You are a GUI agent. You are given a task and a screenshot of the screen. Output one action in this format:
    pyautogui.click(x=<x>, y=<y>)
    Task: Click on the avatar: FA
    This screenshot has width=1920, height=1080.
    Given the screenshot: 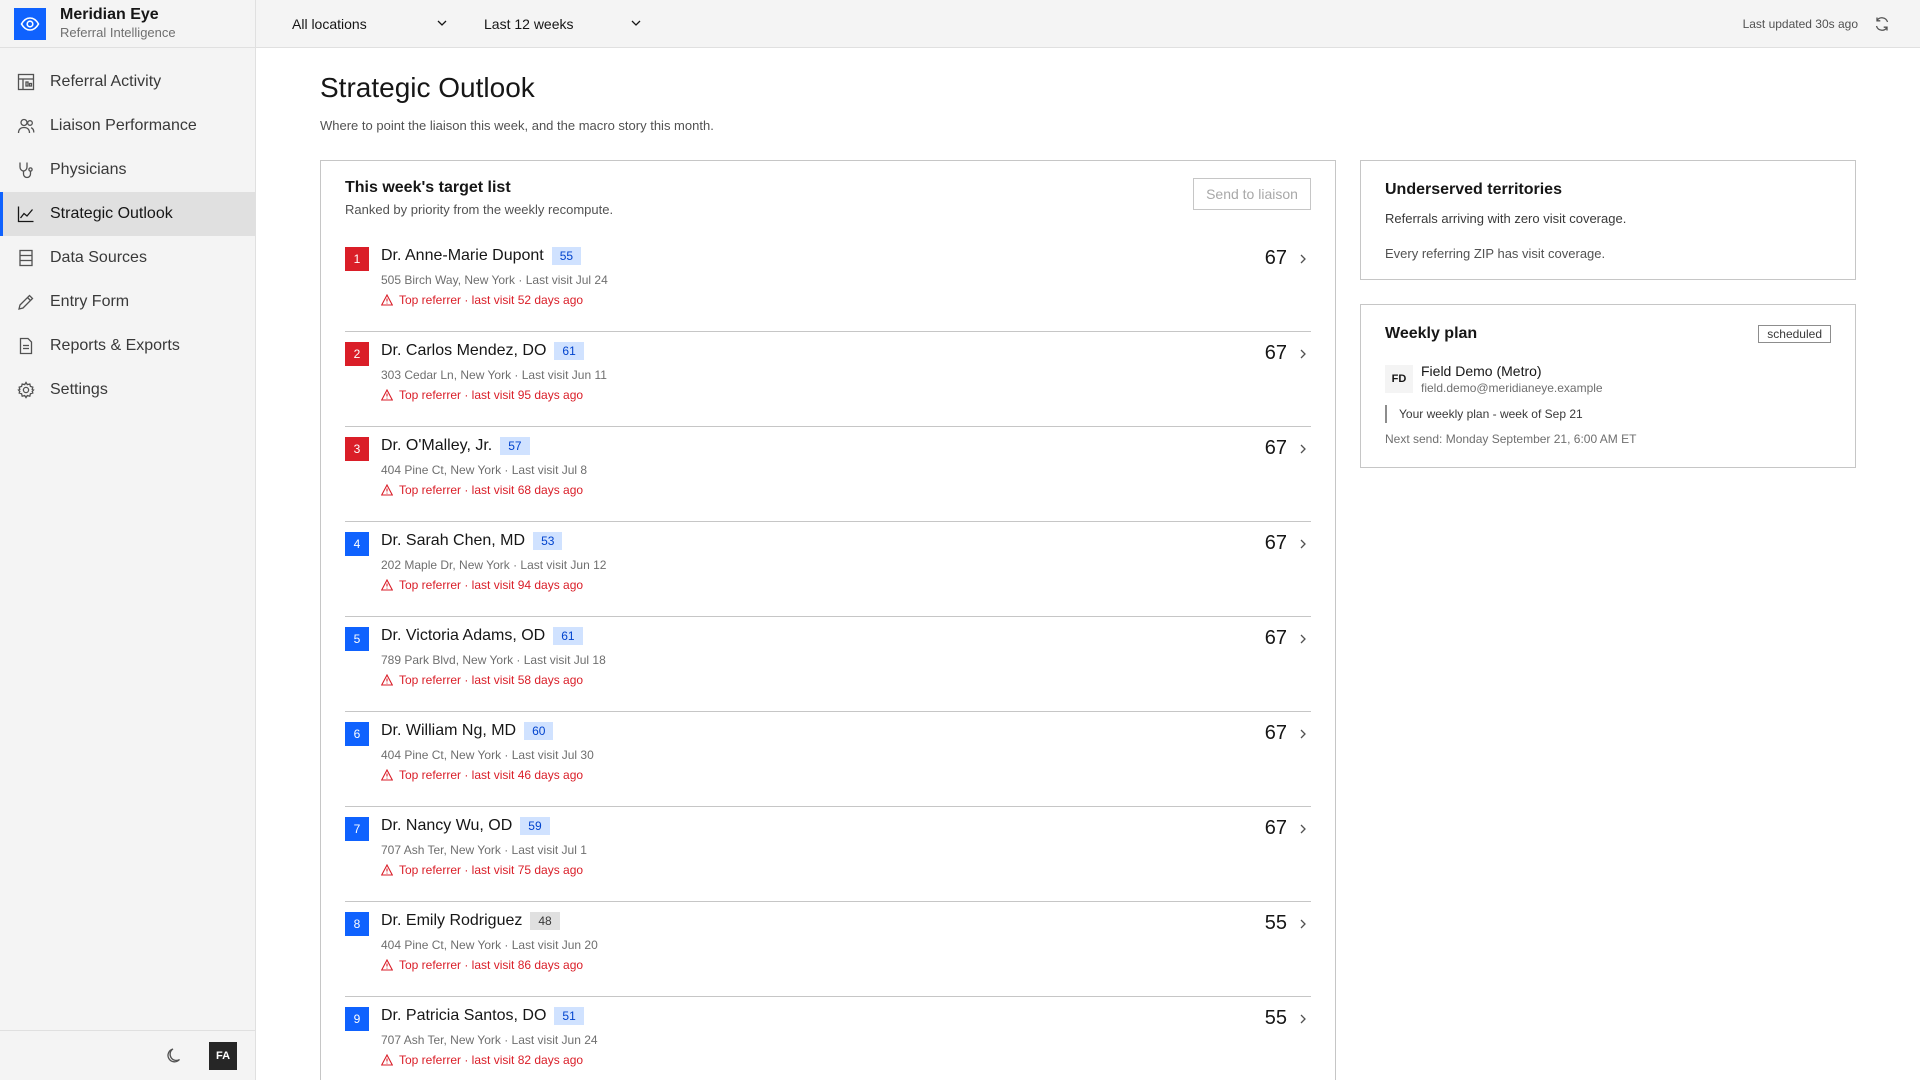 What is the action you would take?
    pyautogui.click(x=223, y=1055)
    